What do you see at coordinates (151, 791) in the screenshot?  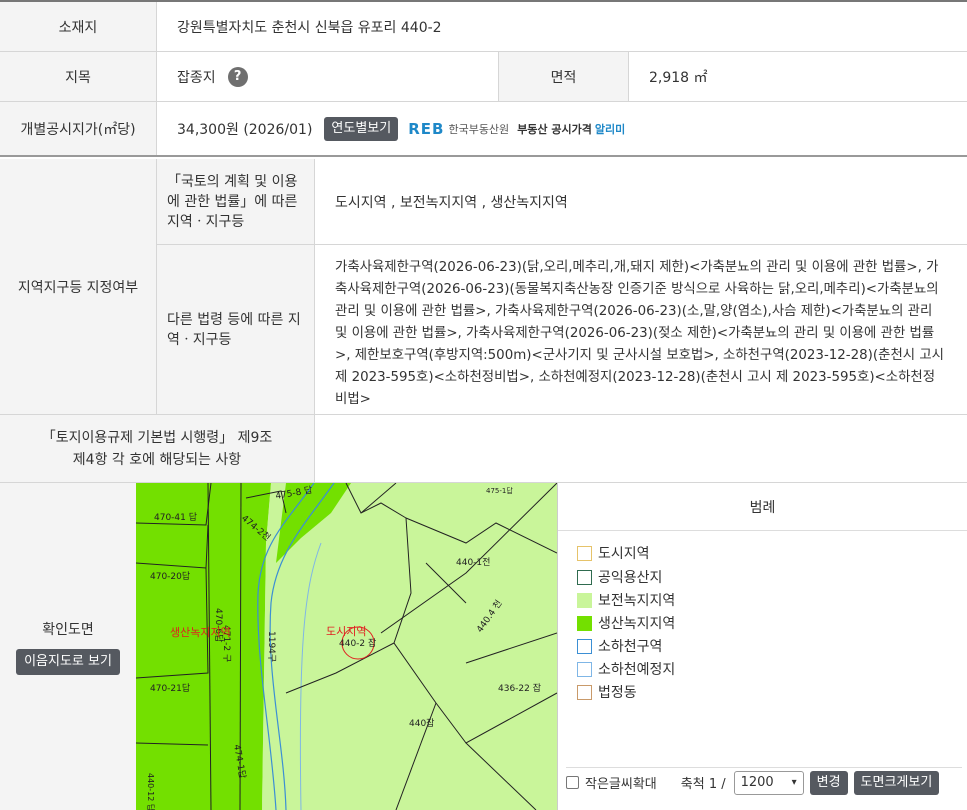 I see `parcel-label: 440-12 답` at bounding box center [151, 791].